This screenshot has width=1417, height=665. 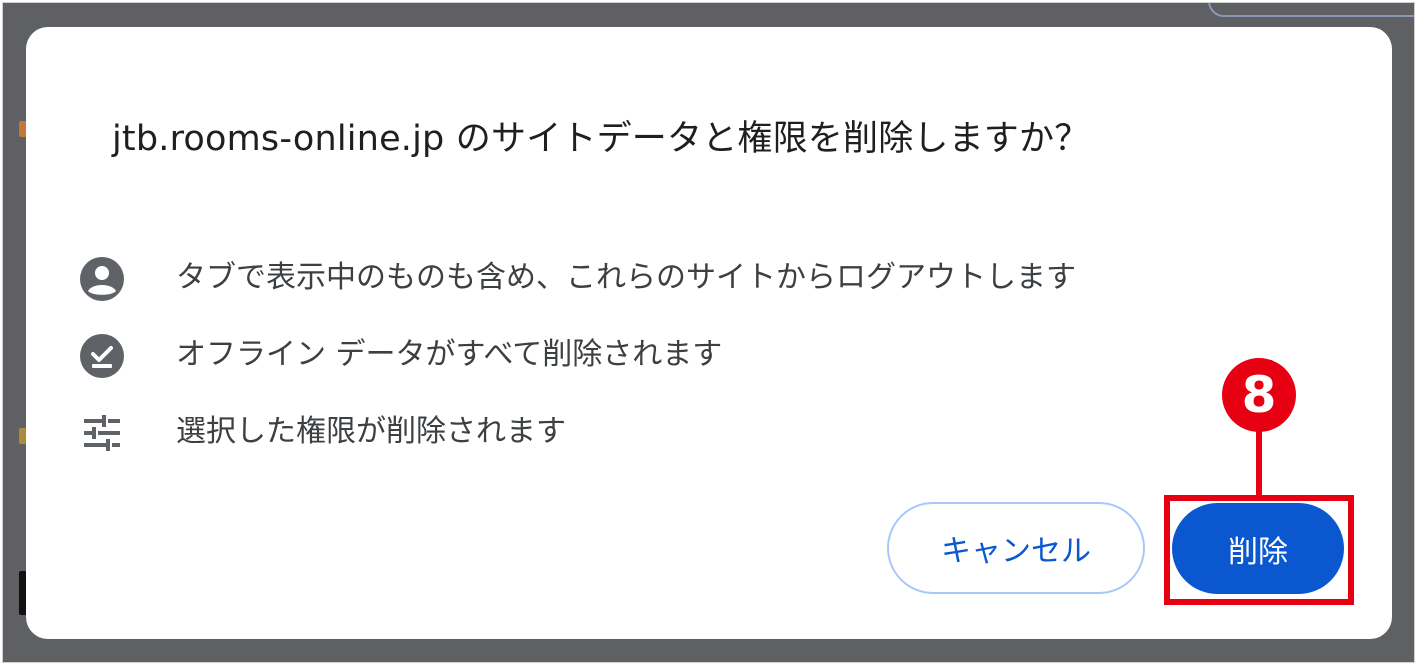 I want to click on account-circle-icon, so click(x=102, y=279).